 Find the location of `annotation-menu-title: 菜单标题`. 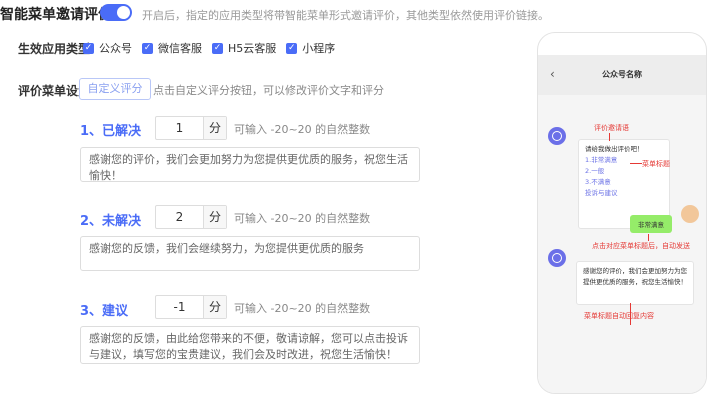

annotation-menu-title: 菜单标题 is located at coordinates (656, 164).